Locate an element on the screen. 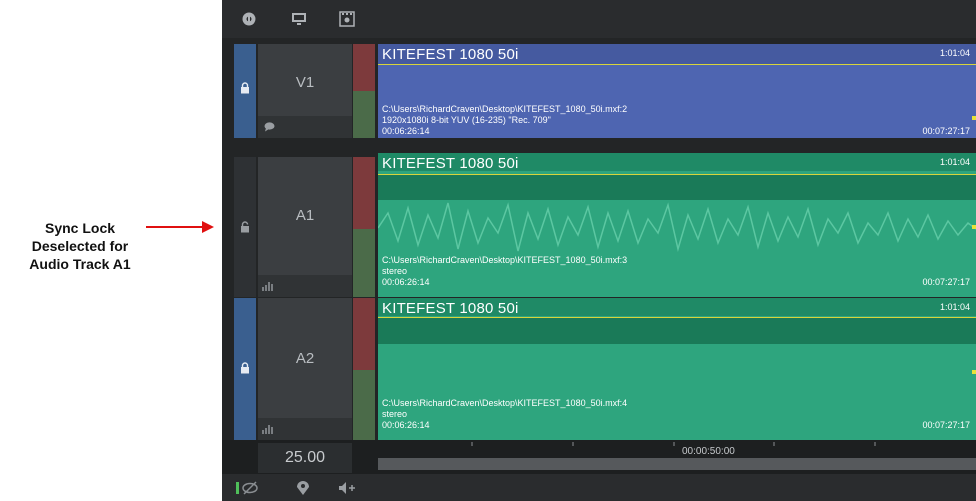 The width and height of the screenshot is (976, 501). monitor-icon is located at coordinates (299, 19).